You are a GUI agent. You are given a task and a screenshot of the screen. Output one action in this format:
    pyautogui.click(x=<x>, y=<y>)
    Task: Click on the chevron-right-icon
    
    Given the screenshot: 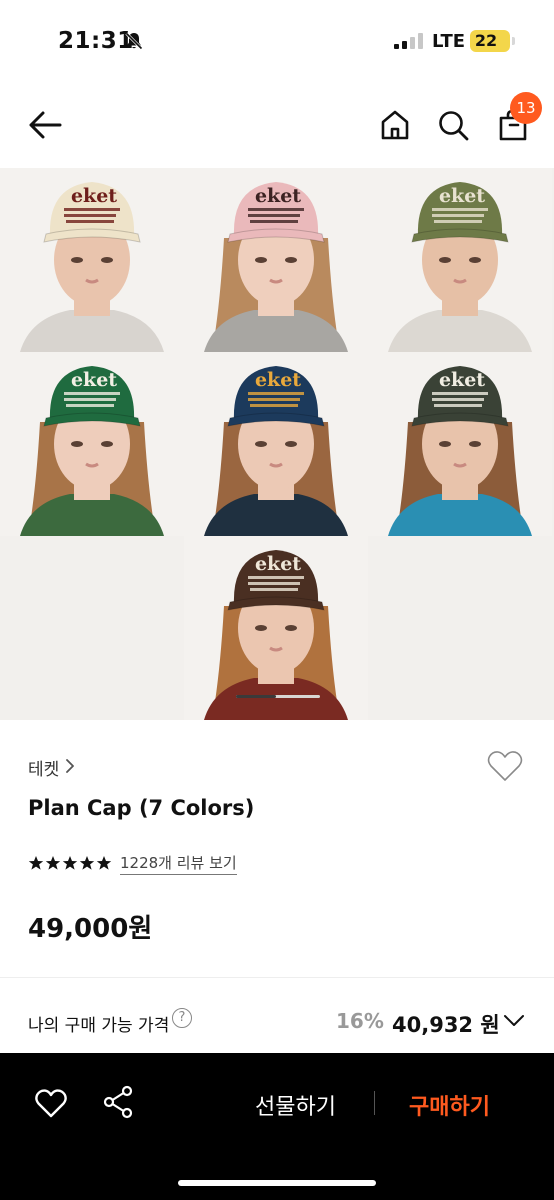 What is the action you would take?
    pyautogui.click(x=70, y=766)
    